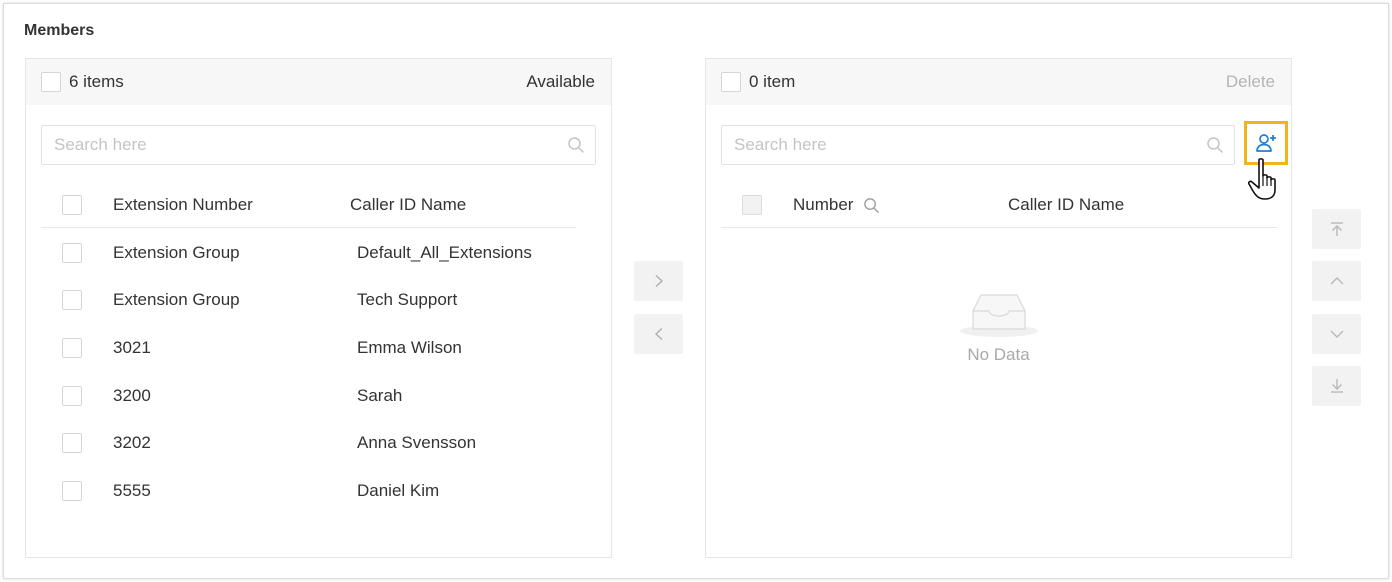 The height and width of the screenshot is (582, 1392). I want to click on move-to-available-button, so click(658, 334).